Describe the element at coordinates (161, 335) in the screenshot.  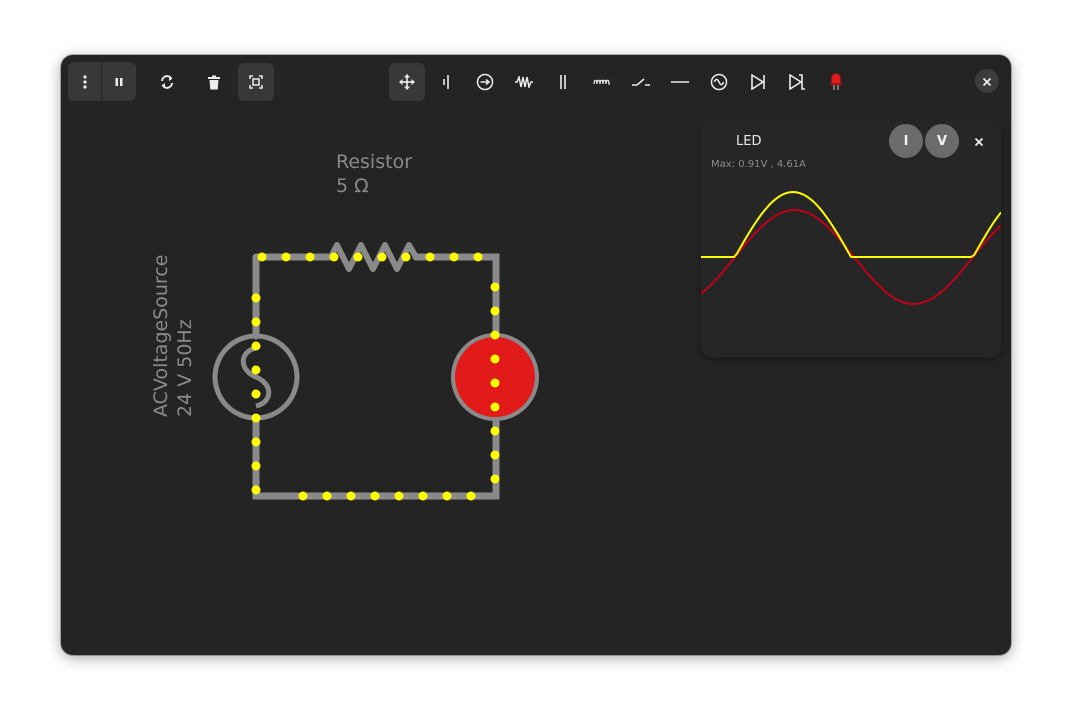
I see `source-name: ACVoltageSource` at that location.